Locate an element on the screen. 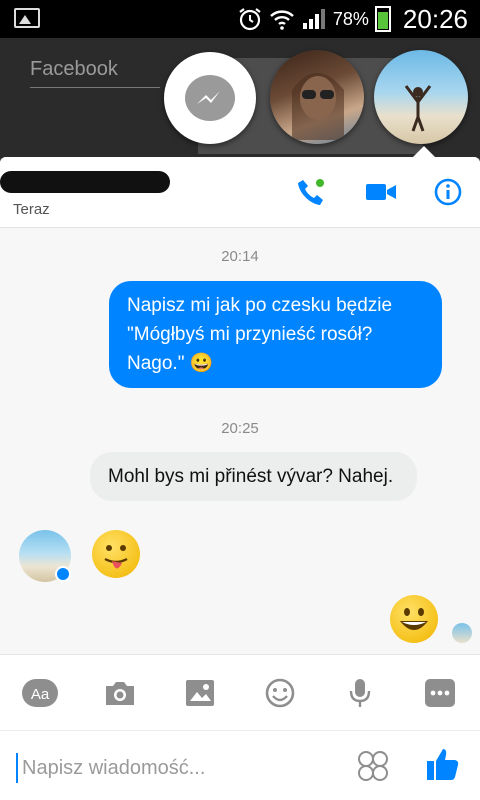 This screenshot has width=480, height=800. alarm-icon is located at coordinates (250, 19).